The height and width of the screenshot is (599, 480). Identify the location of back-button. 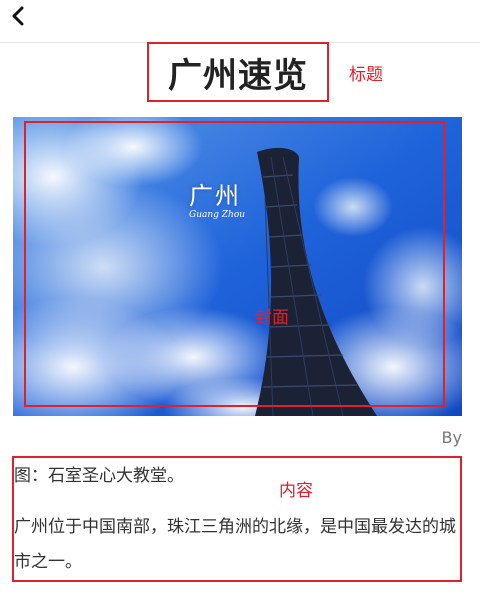
(18, 16).